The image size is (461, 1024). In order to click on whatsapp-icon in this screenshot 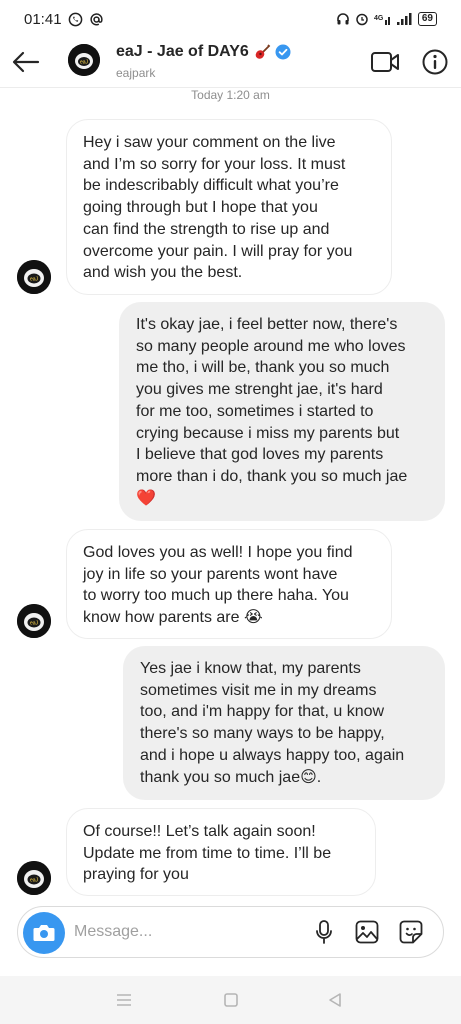, I will do `click(75, 19)`.